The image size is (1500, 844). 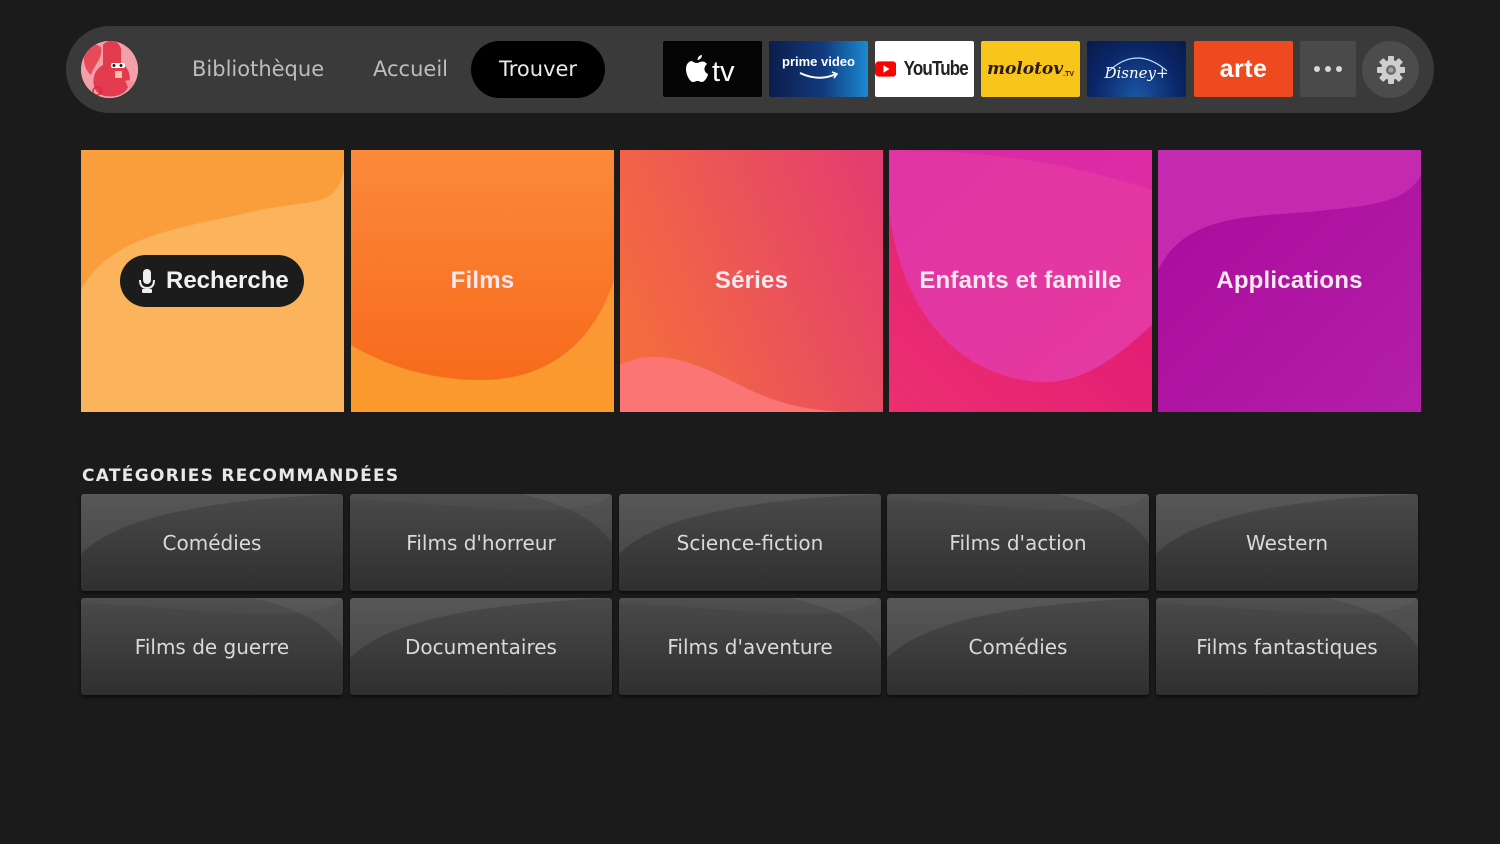 I want to click on category-card: Science-fiction, so click(x=750, y=542).